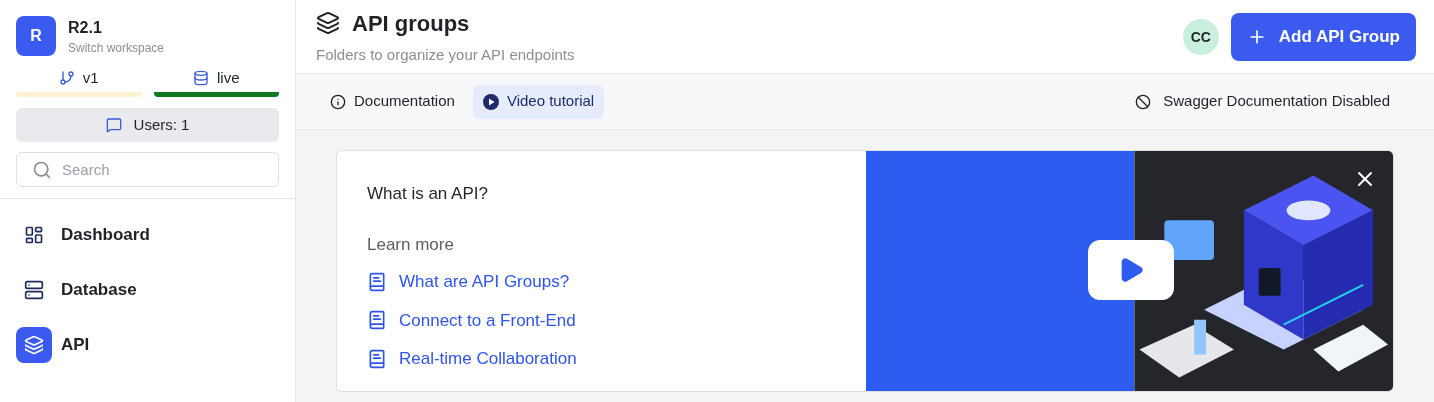 Image resolution: width=1434 pixels, height=402 pixels. I want to click on swagger-status: Swagger Documentation Disabled, so click(1276, 101).